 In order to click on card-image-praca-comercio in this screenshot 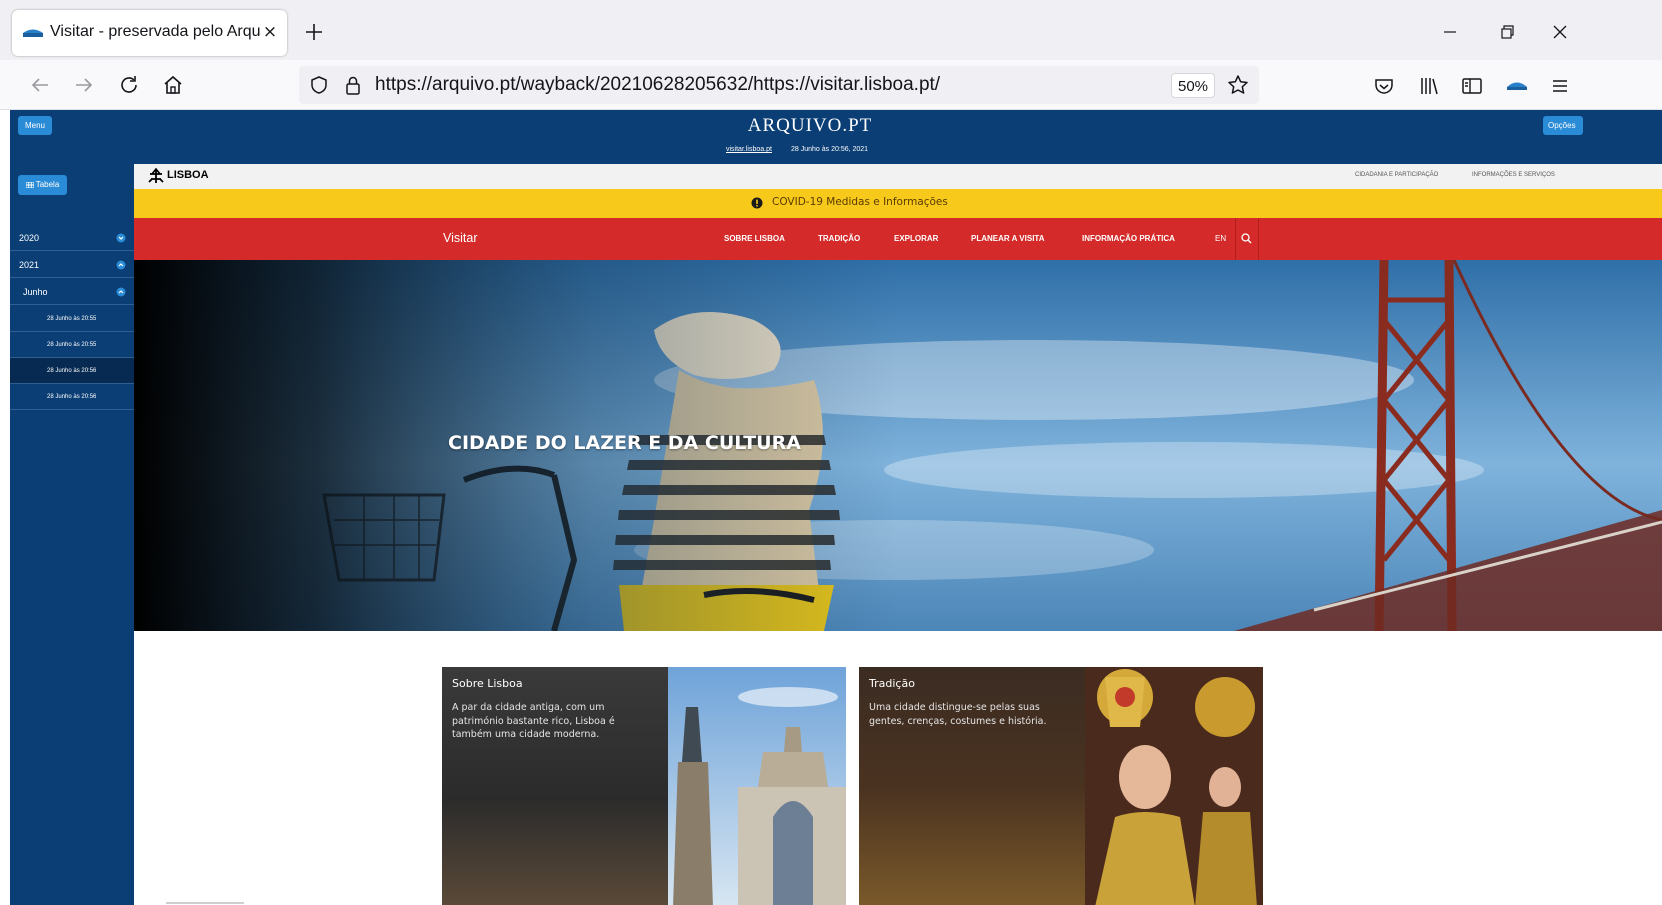, I will do `click(757, 786)`.